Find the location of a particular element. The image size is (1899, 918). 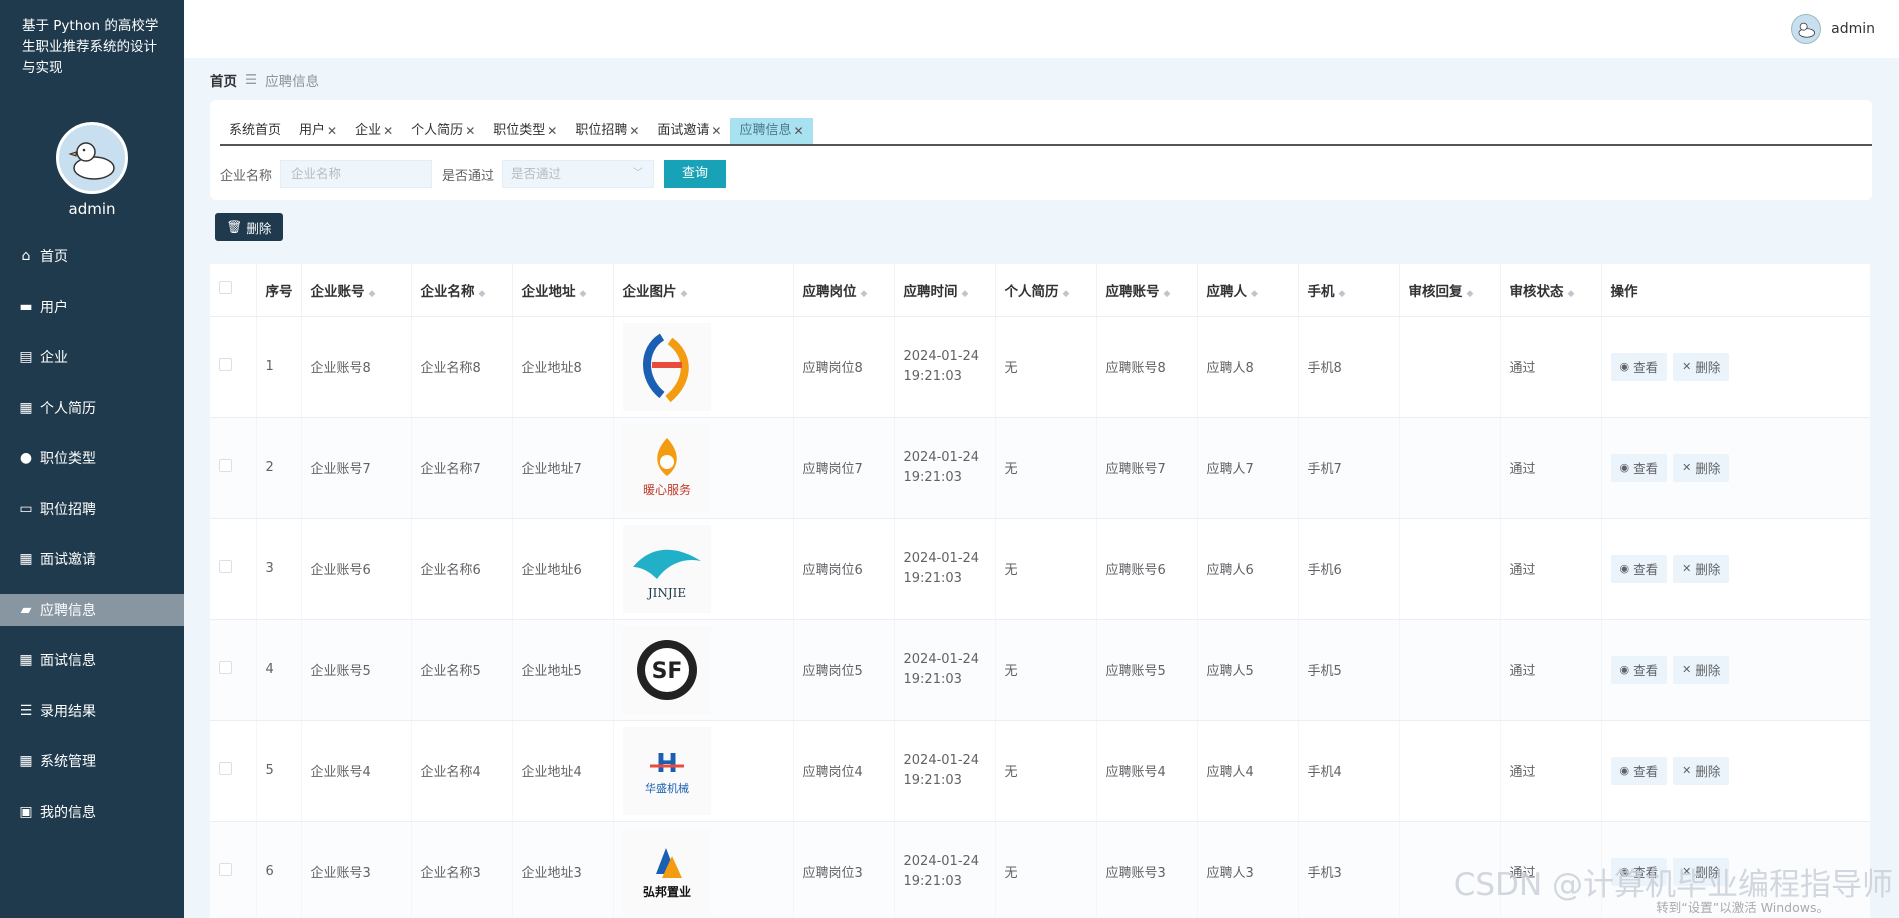

cell-applicant: 应聘人8 is located at coordinates (1248, 367).